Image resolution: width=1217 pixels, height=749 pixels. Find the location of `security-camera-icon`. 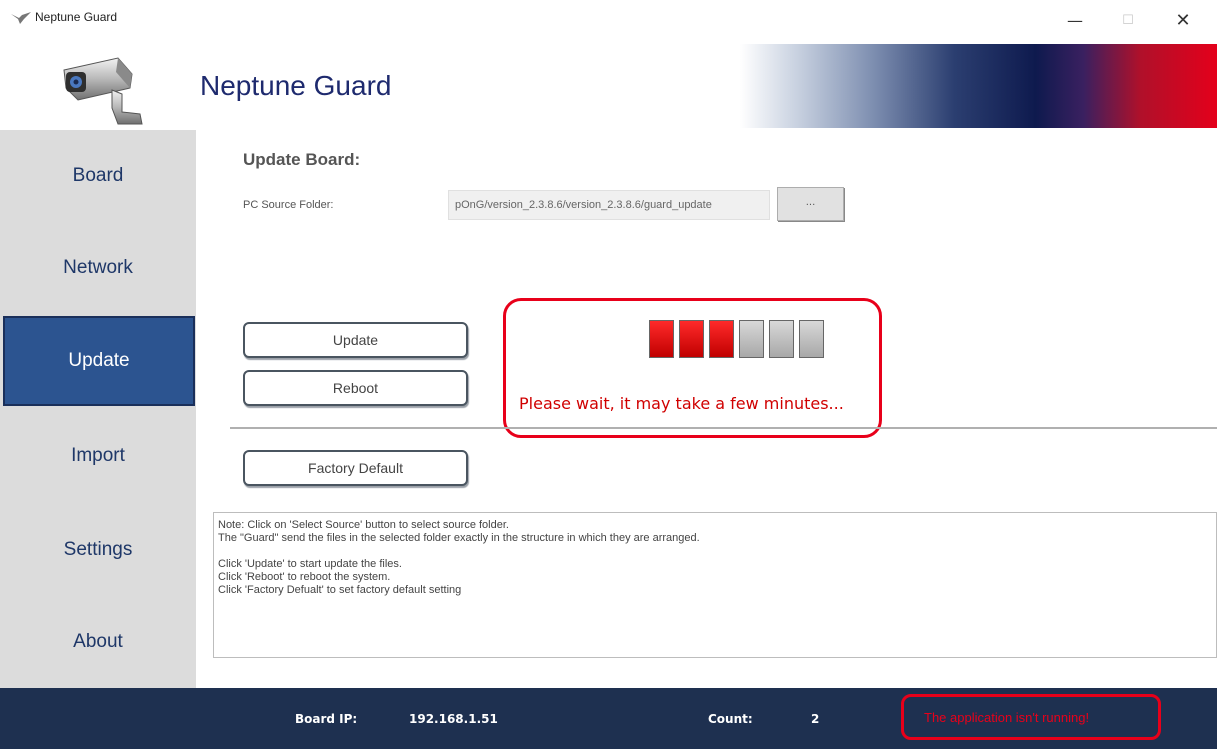

security-camera-icon is located at coordinates (103, 91).